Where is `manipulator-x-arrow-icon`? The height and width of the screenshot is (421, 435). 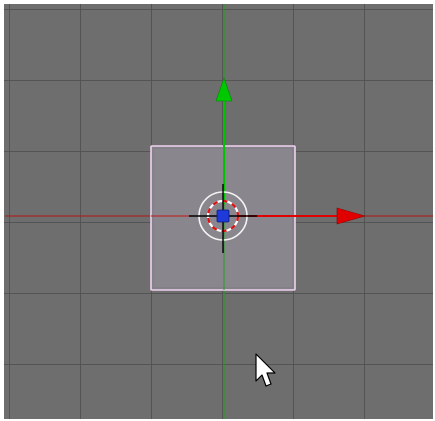 manipulator-x-arrow-icon is located at coordinates (351, 216).